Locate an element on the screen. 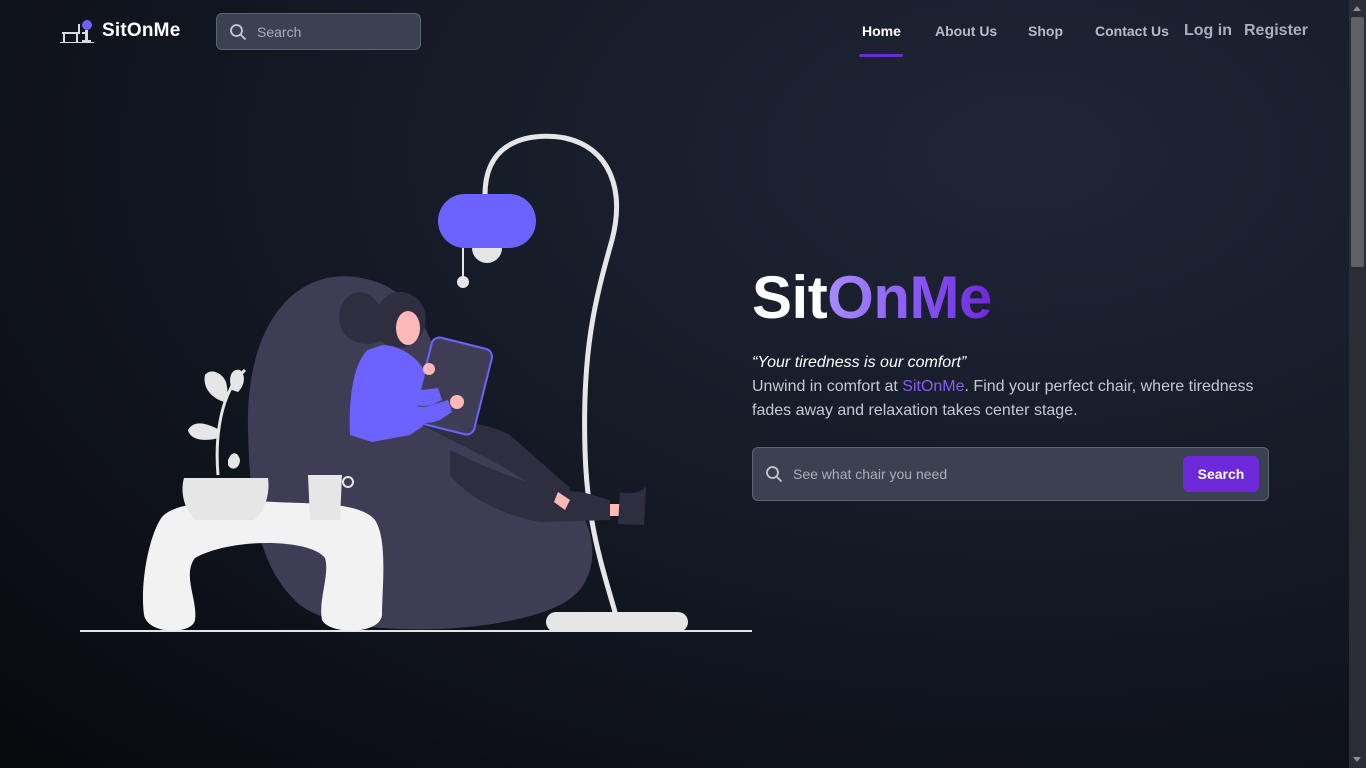 This screenshot has width=1366, height=768. hero-title: SitOnMe is located at coordinates (1017, 298).